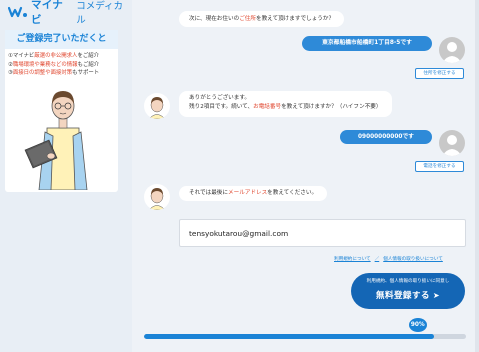 This screenshot has width=479, height=352. I want to click on person-with-laptop-illustration, so click(62, 136).